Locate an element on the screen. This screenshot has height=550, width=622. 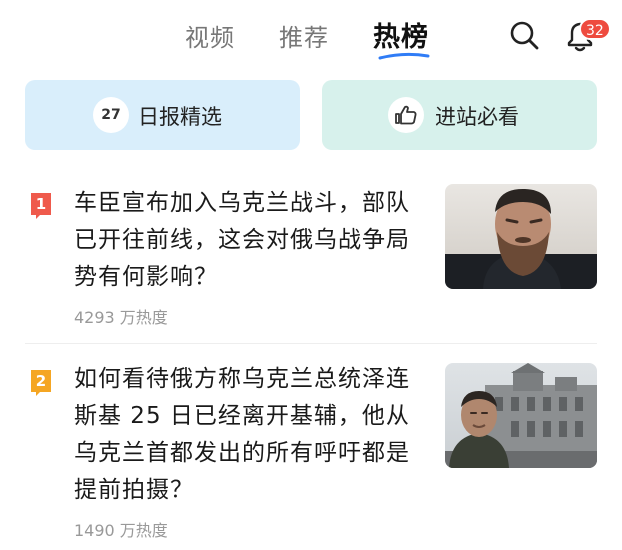
tab-video: 视频 is located at coordinates (210, 35).